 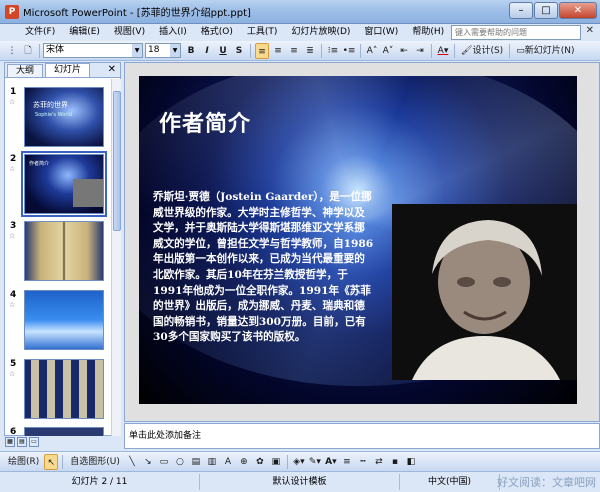 I want to click on dash-style-icon: ┅, so click(x=363, y=462).